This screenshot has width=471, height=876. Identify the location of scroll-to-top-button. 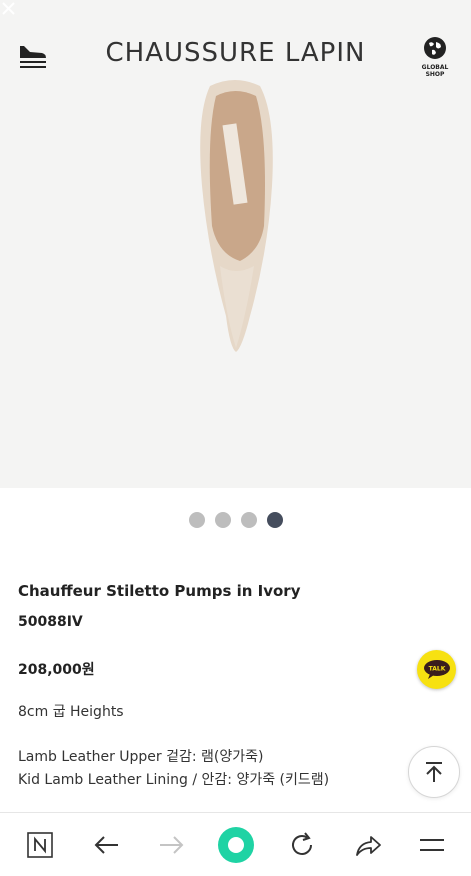
(434, 772).